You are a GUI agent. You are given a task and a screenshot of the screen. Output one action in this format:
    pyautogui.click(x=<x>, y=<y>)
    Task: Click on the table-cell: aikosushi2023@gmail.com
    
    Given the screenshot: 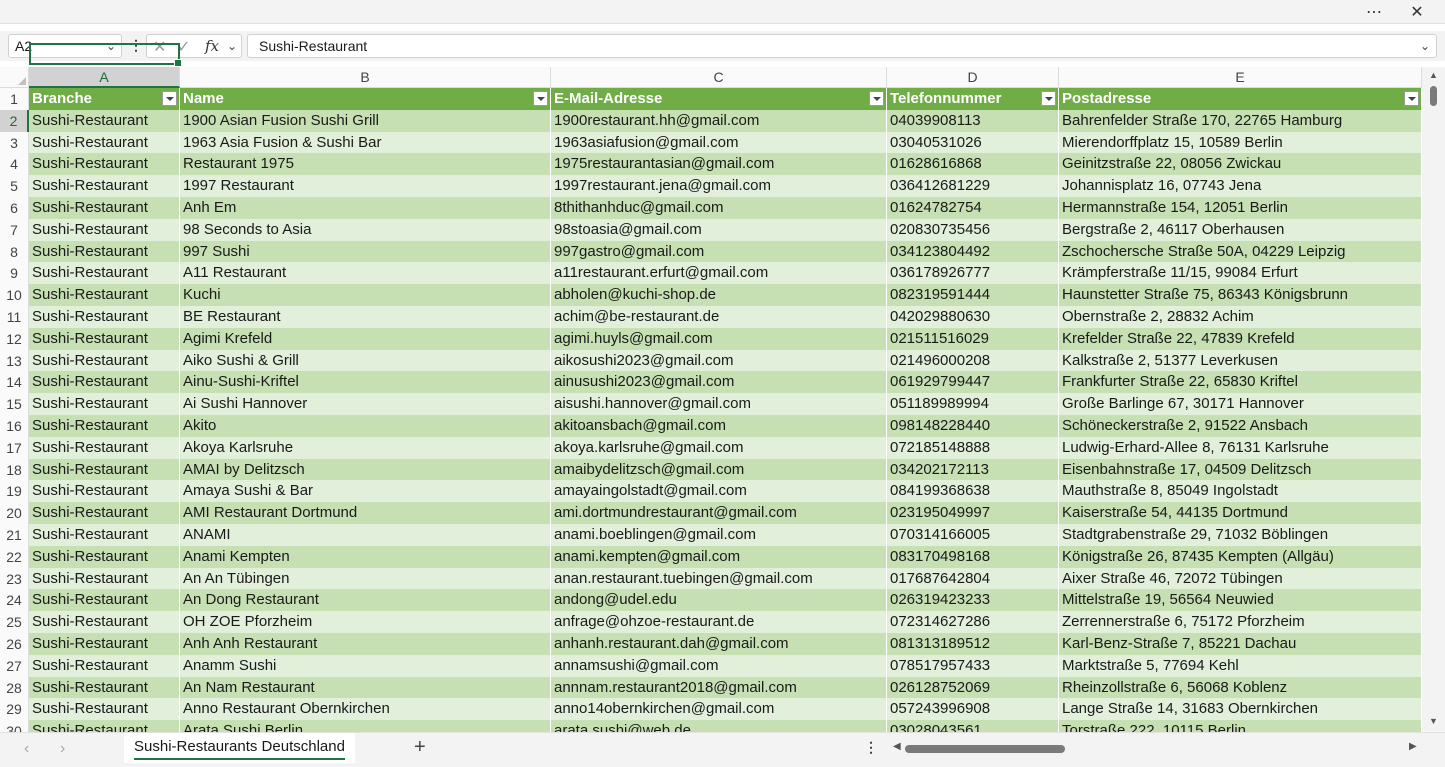 What is the action you would take?
    pyautogui.click(x=719, y=360)
    